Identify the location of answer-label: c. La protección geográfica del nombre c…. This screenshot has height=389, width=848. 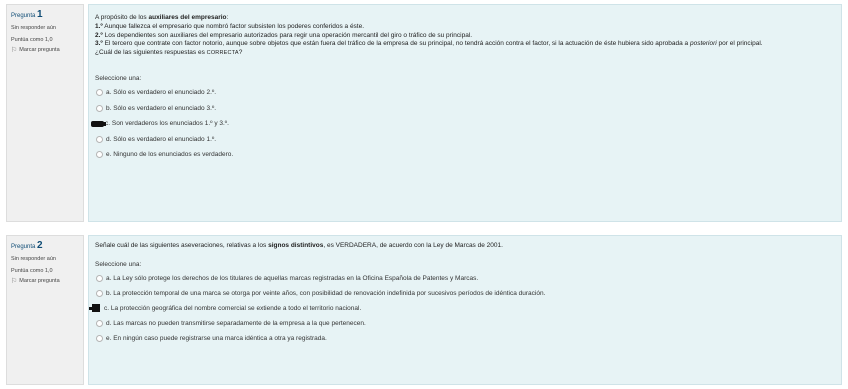
(233, 308).